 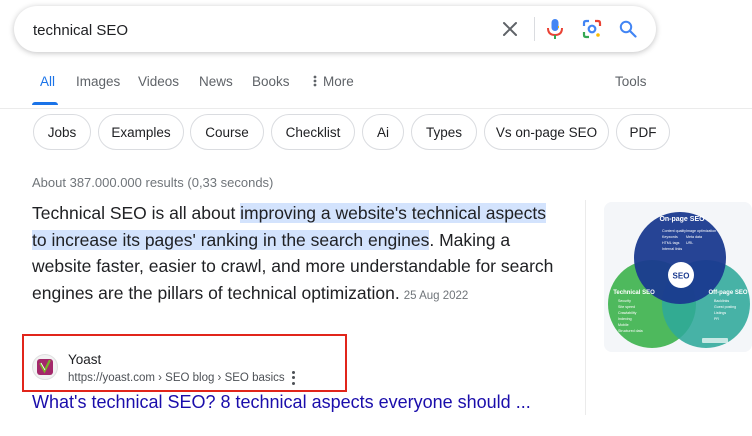 What do you see at coordinates (383, 132) in the screenshot?
I see `chip-ai: Ai` at bounding box center [383, 132].